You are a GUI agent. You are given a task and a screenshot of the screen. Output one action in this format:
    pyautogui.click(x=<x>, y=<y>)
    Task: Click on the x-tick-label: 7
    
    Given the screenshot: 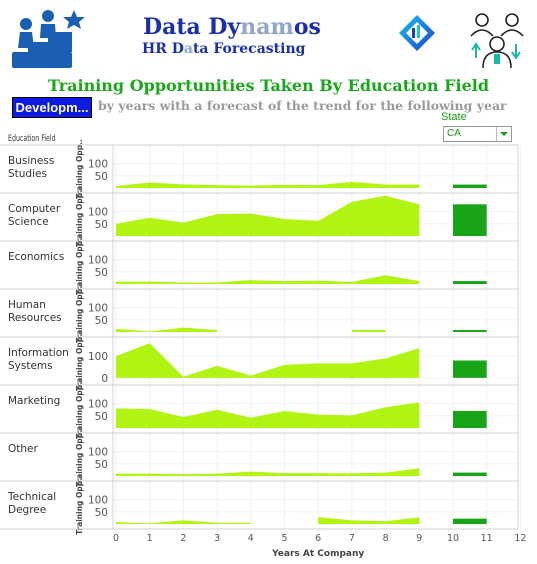 What is the action you would take?
    pyautogui.click(x=352, y=538)
    